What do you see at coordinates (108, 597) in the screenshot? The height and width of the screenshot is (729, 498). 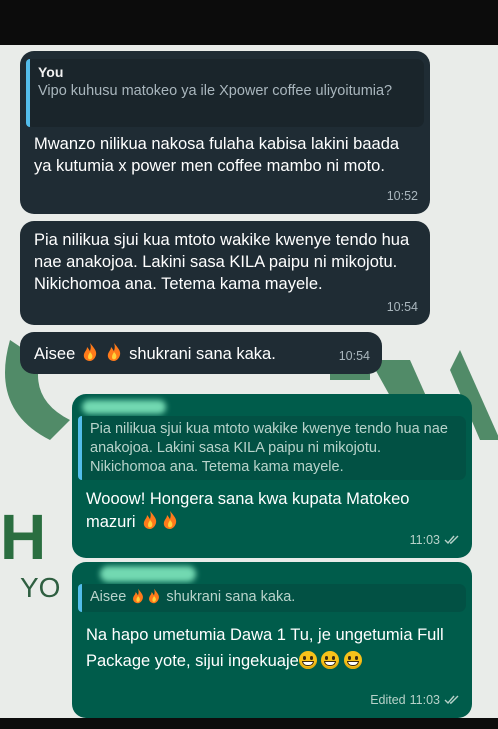 I see `quoted-text-part: Aisee` at bounding box center [108, 597].